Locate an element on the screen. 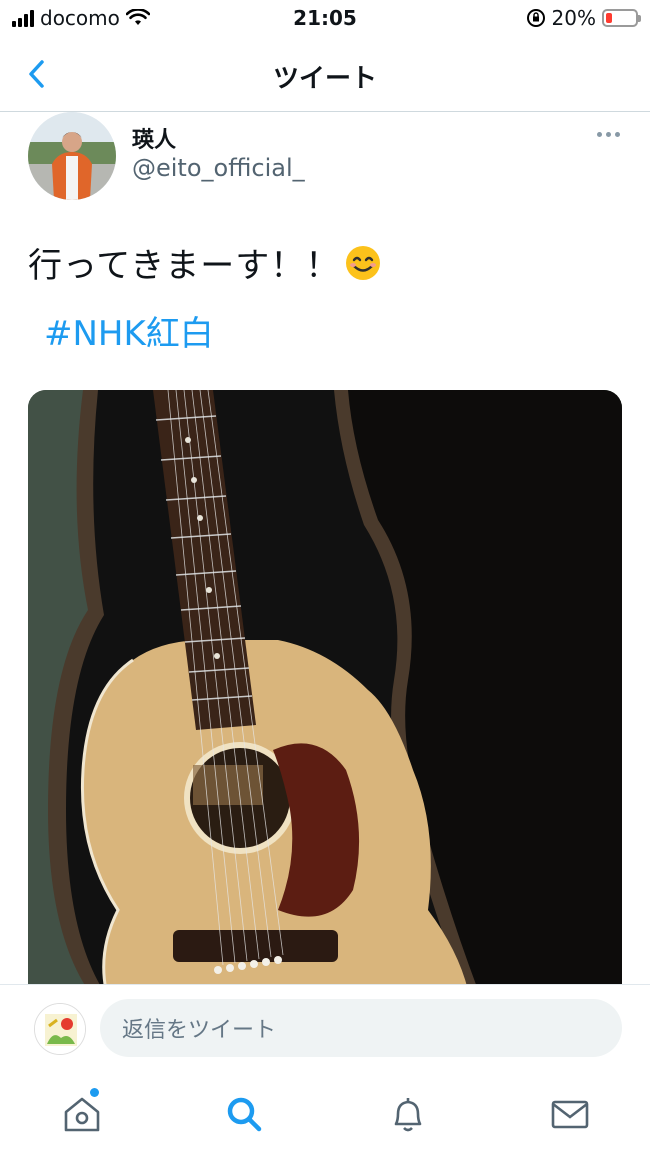 The image size is (650, 1156). author-avatar is located at coordinates (72, 156).